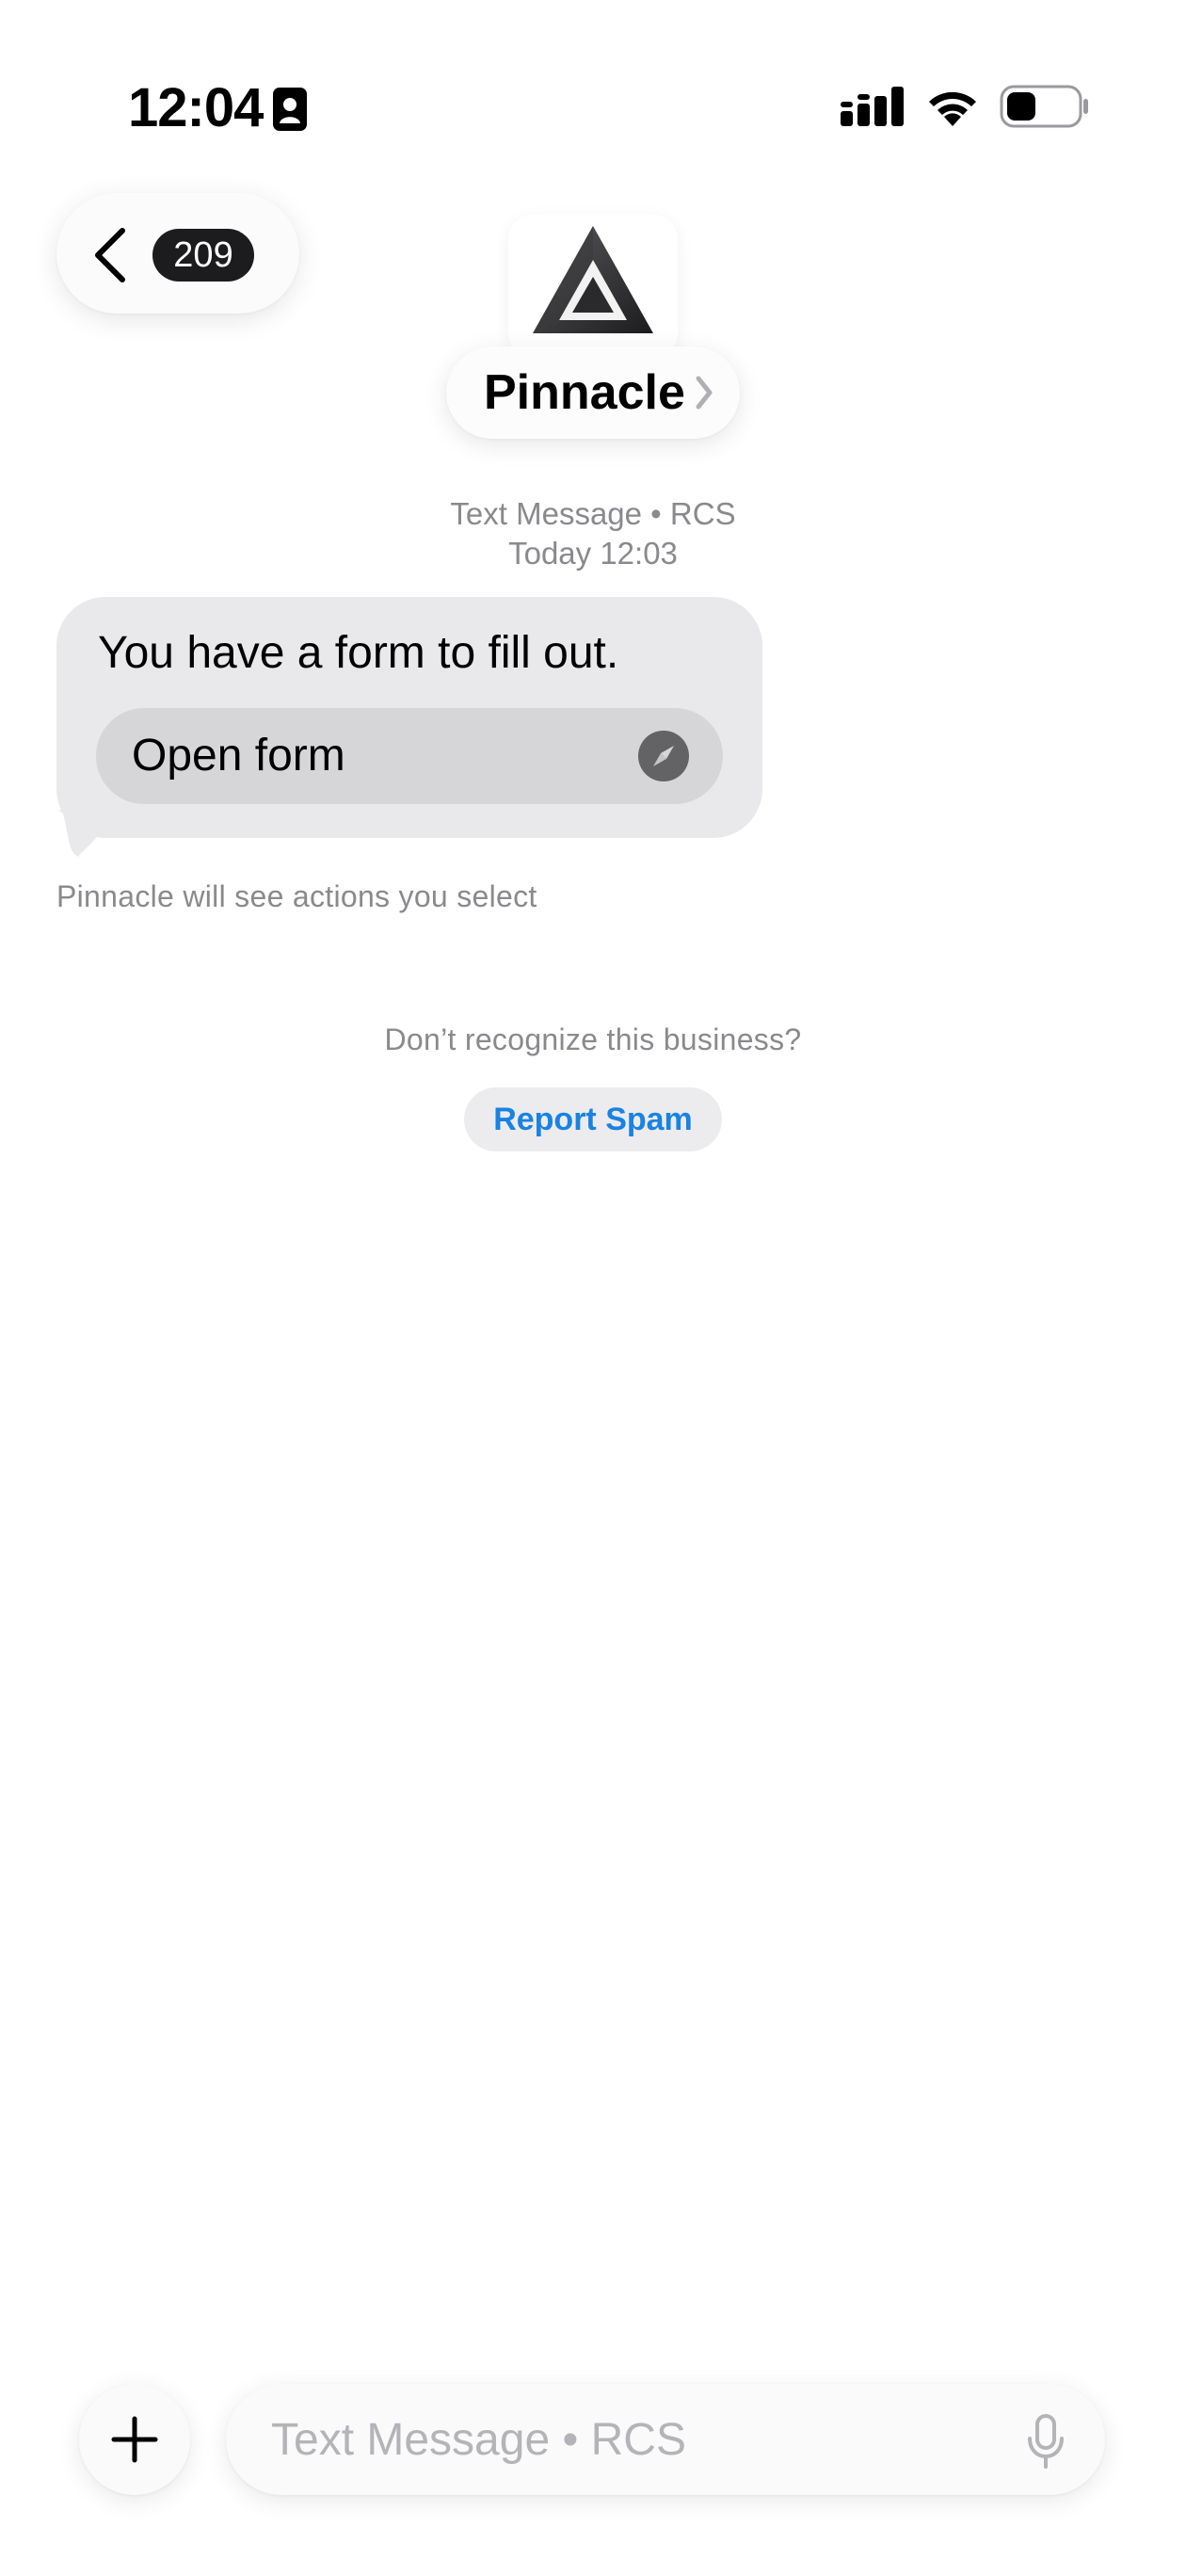 The image size is (1186, 2576). What do you see at coordinates (196, 107) in the screenshot?
I see `status-time: 12:04` at bounding box center [196, 107].